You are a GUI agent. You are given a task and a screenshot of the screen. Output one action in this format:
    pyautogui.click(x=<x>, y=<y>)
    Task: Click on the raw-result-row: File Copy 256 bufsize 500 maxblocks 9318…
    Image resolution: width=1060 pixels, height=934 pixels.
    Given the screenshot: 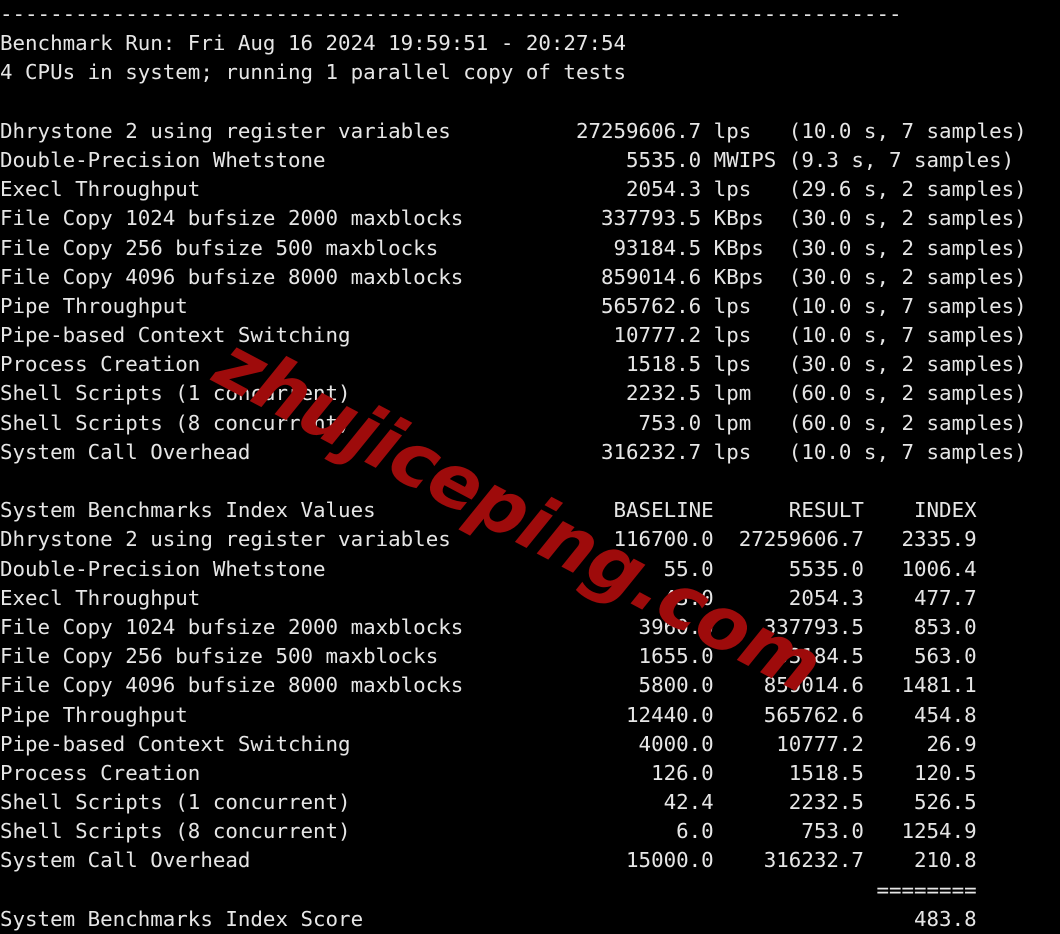 What is the action you would take?
    pyautogui.click(x=513, y=247)
    